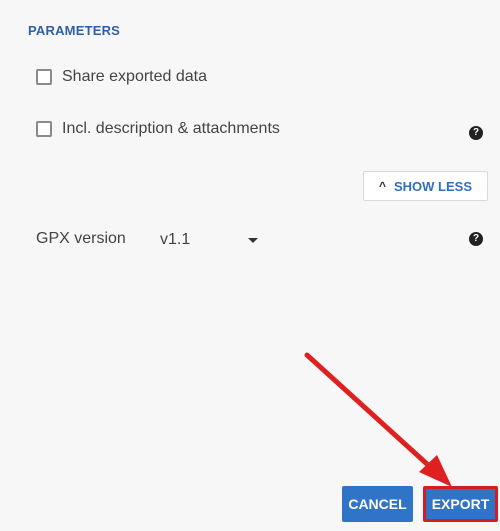  I want to click on gpx-version-value: v1.1, so click(175, 239).